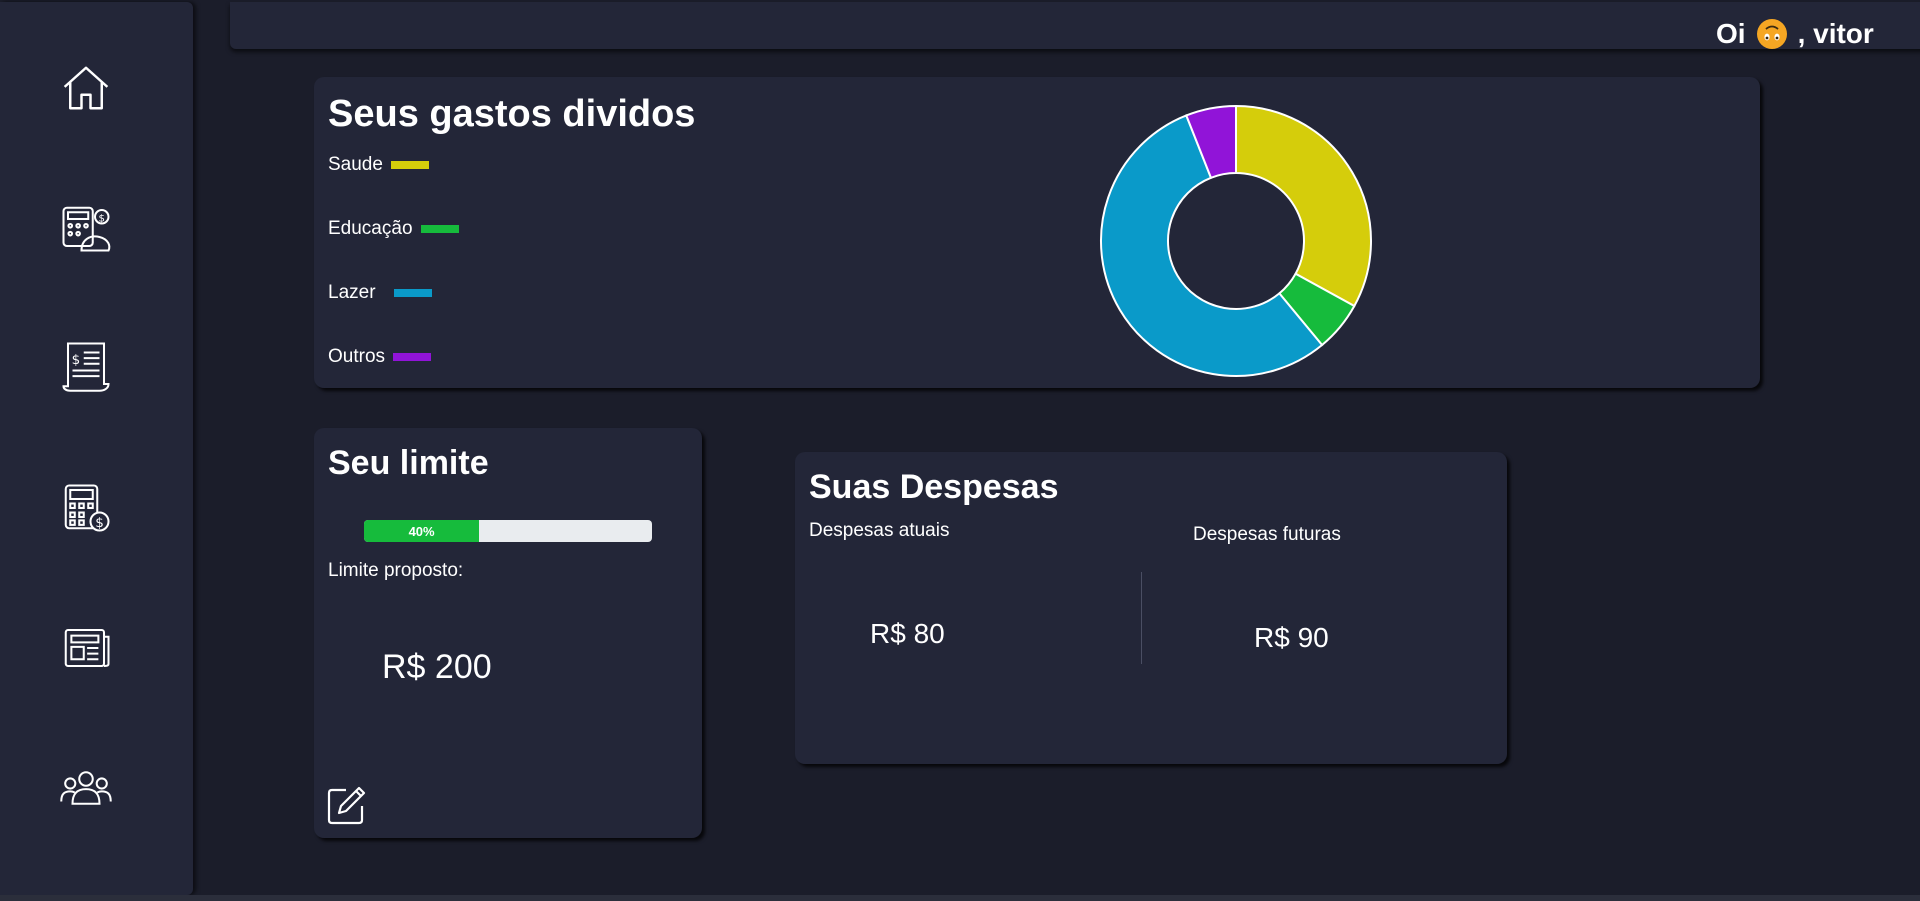 The height and width of the screenshot is (901, 1920). Describe the element at coordinates (1731, 33) in the screenshot. I see `greeting-prefix: Oi` at that location.